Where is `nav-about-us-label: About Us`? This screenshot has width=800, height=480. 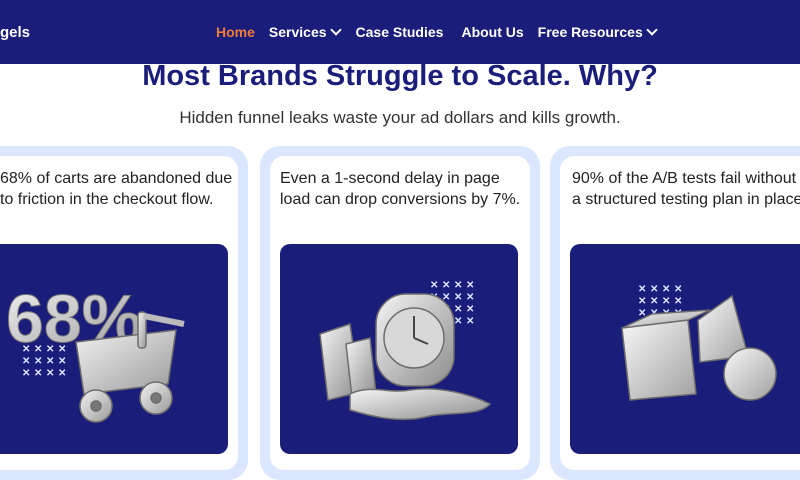 nav-about-us-label: About Us is located at coordinates (492, 32).